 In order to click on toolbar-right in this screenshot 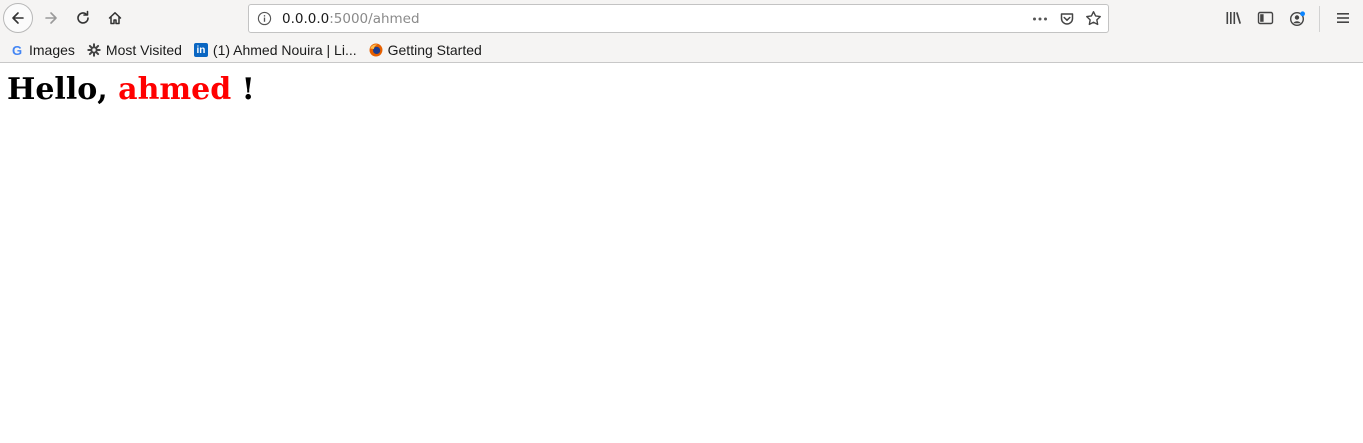, I will do `click(1293, 19)`.